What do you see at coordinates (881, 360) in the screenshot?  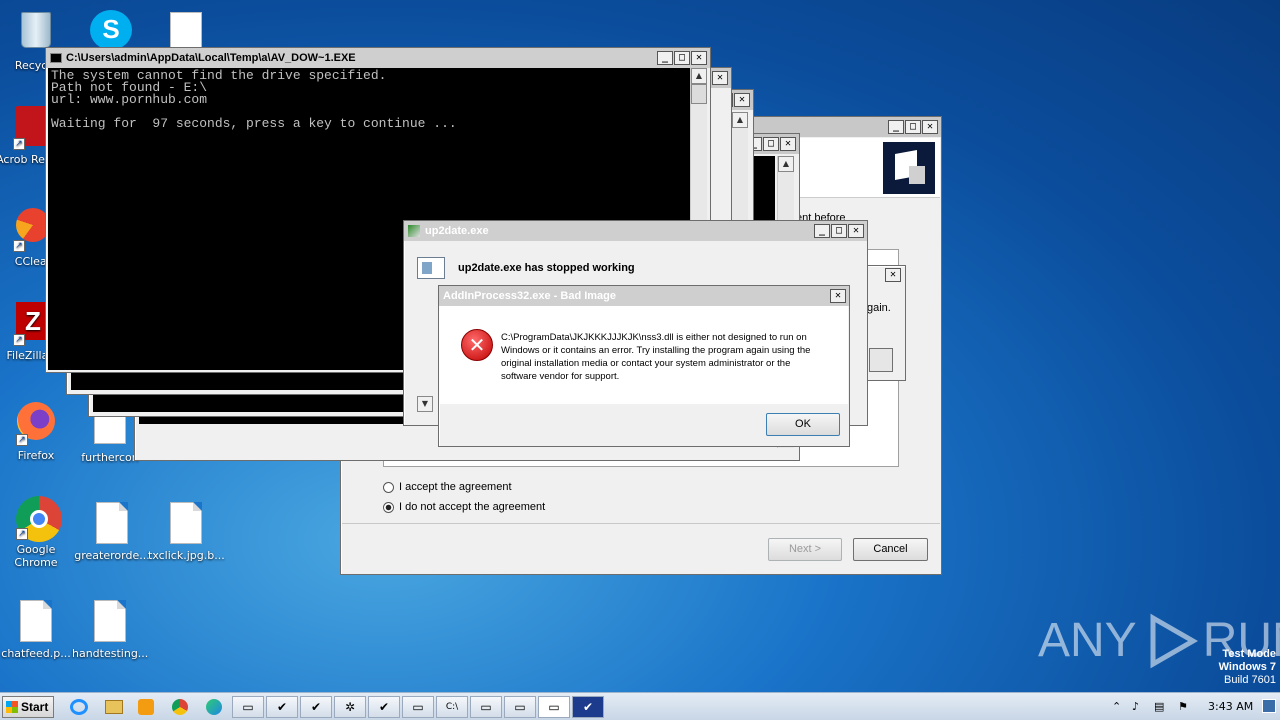 I see `background-dialog-button` at bounding box center [881, 360].